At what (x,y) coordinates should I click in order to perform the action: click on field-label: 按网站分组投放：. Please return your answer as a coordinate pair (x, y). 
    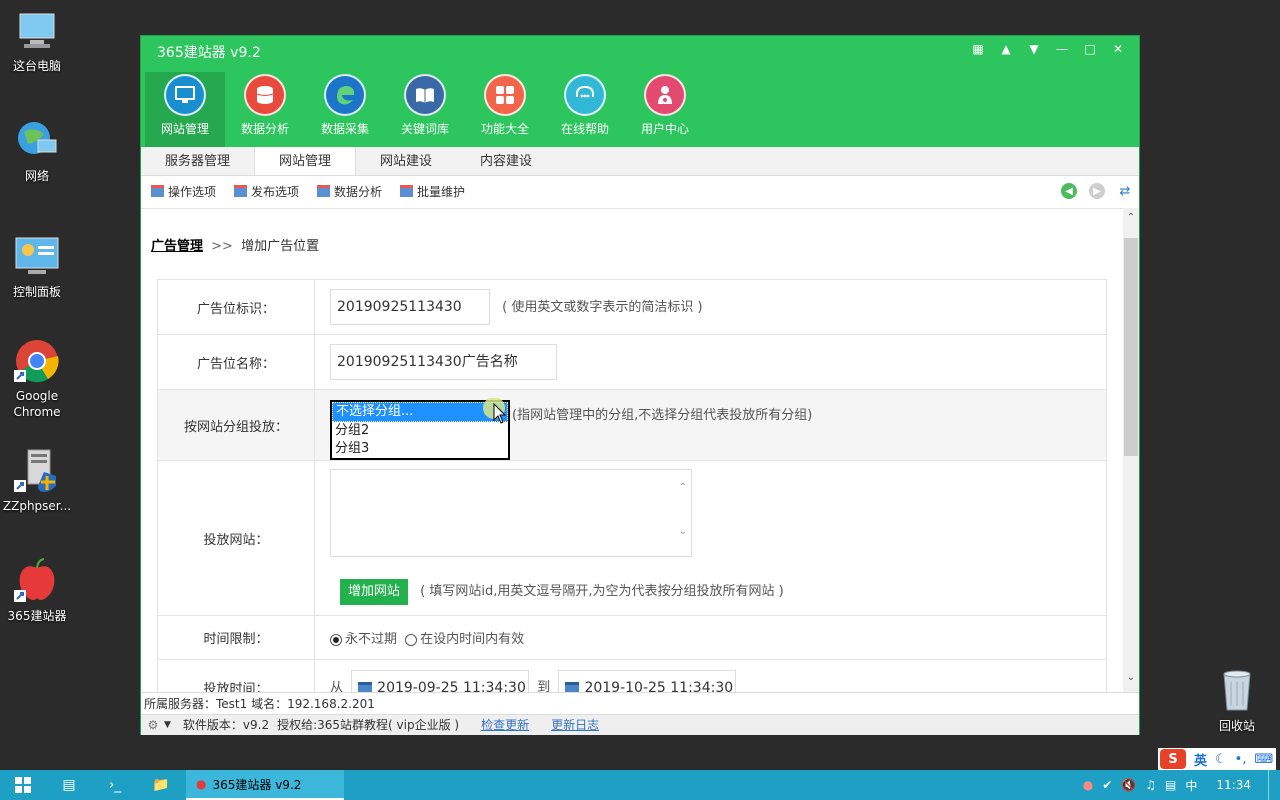
    Looking at the image, I should click on (236, 425).